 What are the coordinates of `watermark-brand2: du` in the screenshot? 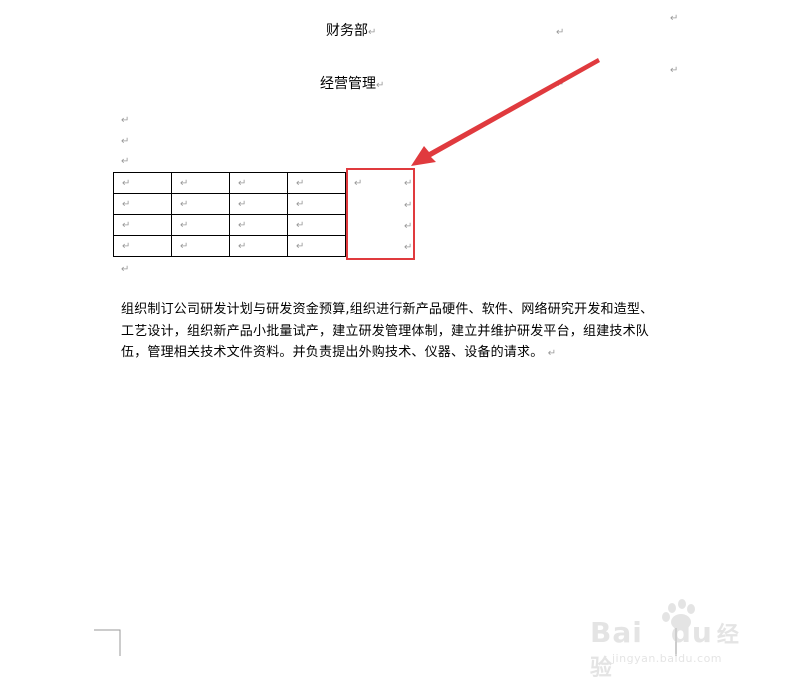 It's located at (691, 632).